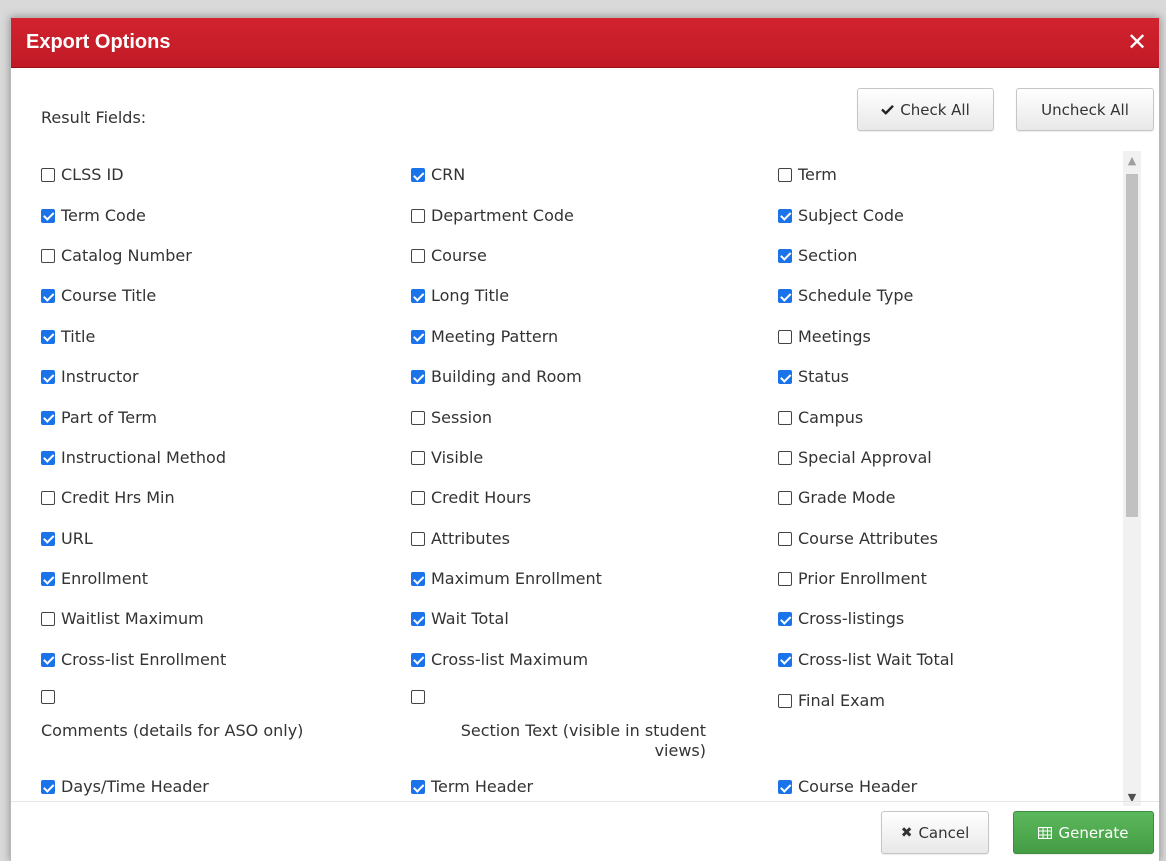  What do you see at coordinates (1132, 797) in the screenshot?
I see `scroll-down-icon: ▼` at bounding box center [1132, 797].